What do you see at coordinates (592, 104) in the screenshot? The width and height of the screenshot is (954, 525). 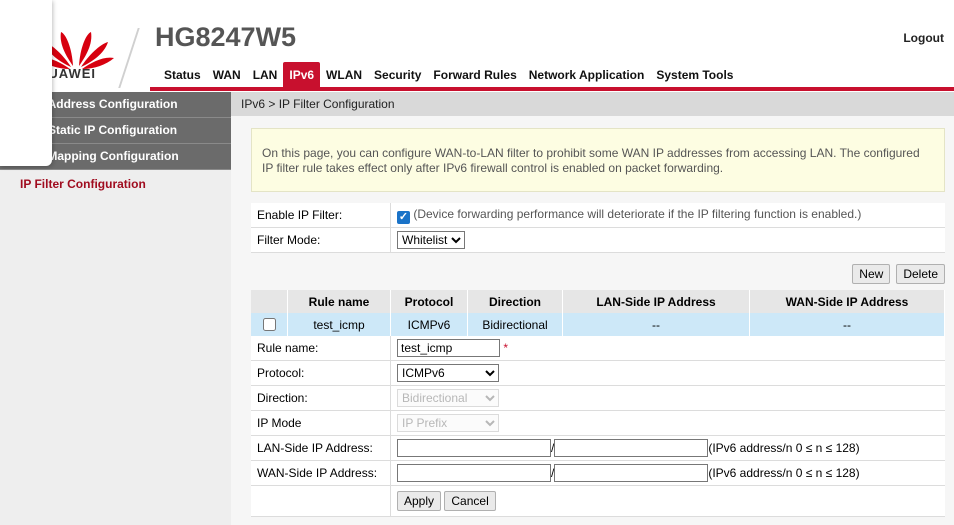 I see `breadcrumb: IPv6 > IP Filter Configuration` at bounding box center [592, 104].